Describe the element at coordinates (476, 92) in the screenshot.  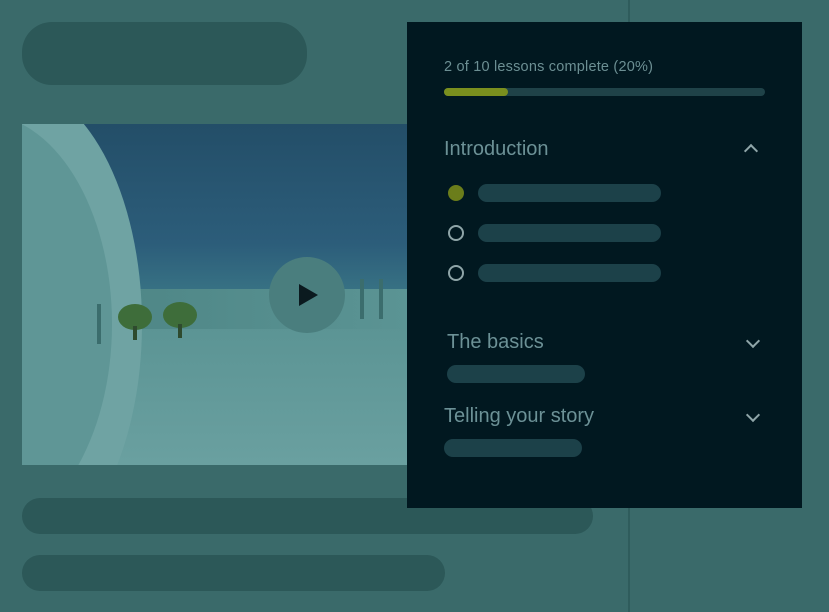
I see `progress-bar-fill` at that location.